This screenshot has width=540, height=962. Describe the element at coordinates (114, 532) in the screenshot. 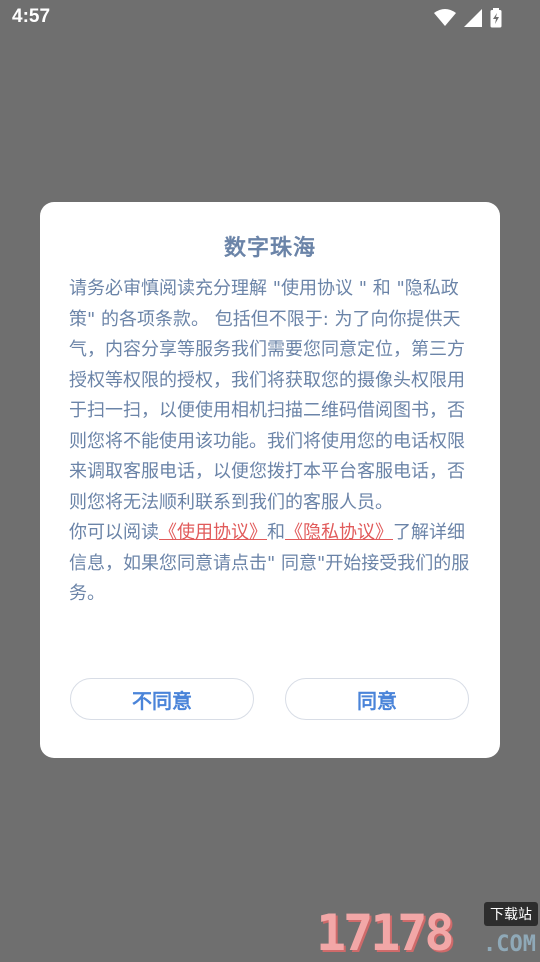

I see `links-prefix: 你可以阅读` at that location.